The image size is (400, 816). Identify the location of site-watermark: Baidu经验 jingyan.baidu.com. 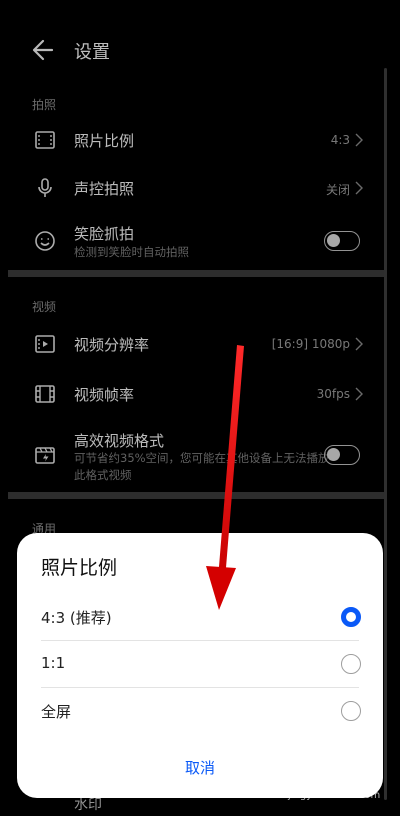
(331, 782).